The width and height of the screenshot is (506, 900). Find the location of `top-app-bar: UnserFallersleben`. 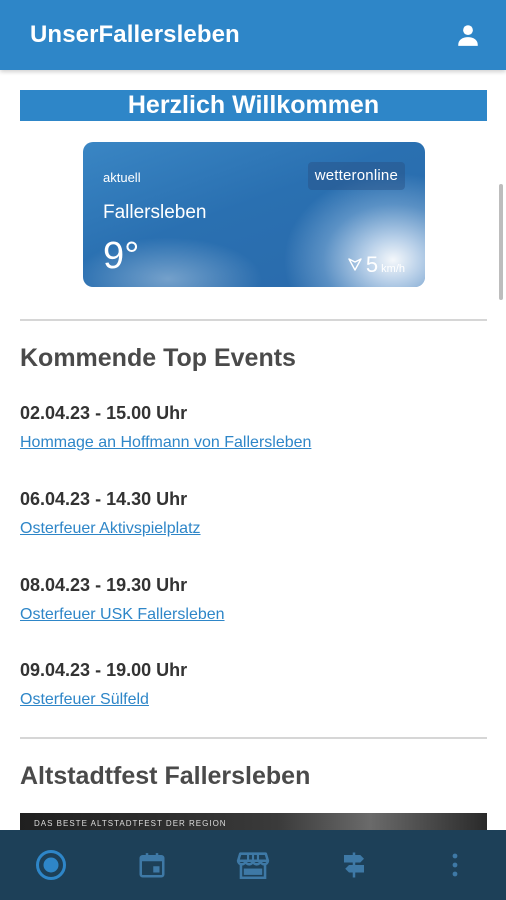

top-app-bar: UnserFallersleben is located at coordinates (253, 35).